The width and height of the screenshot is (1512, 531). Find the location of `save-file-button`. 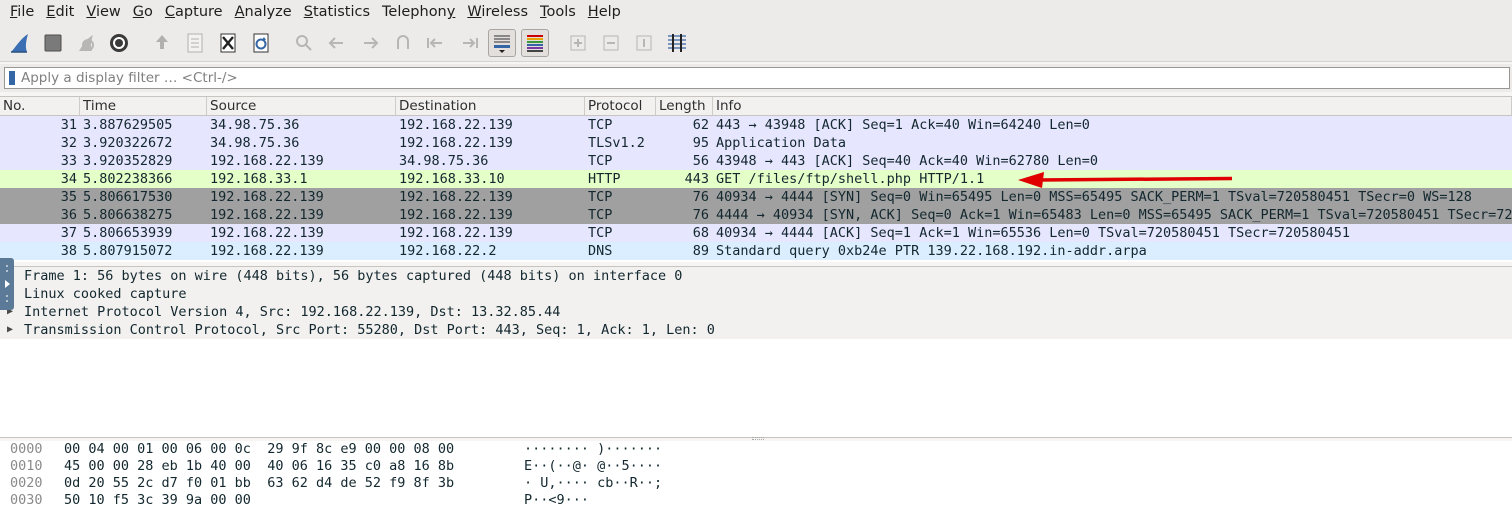

save-file-button is located at coordinates (195, 43).